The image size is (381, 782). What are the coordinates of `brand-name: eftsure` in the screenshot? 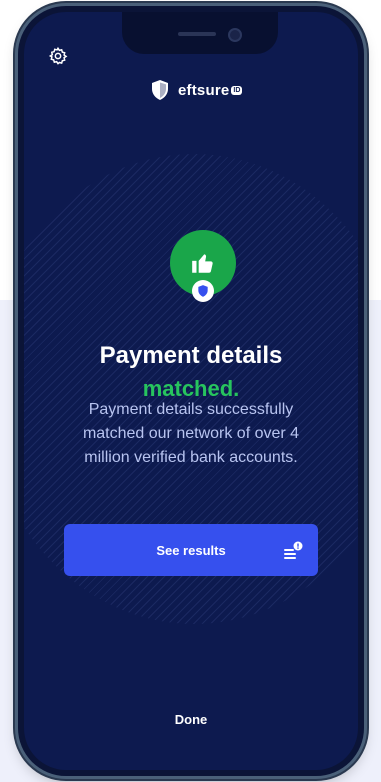 It's located at (204, 90).